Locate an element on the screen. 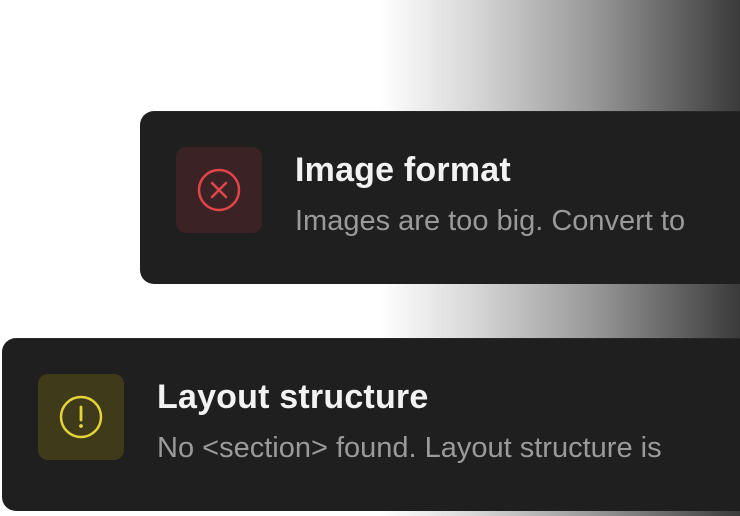 The image size is (740, 516). notification-title: Image format is located at coordinates (403, 170).